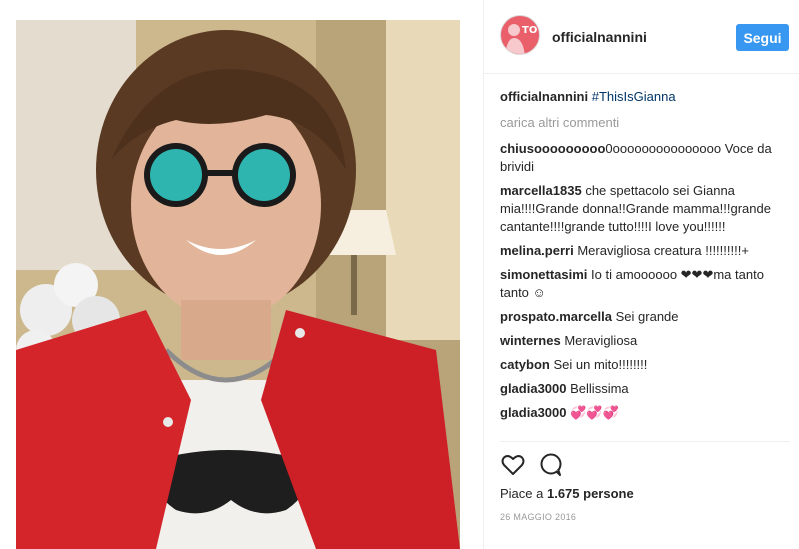 The height and width of the screenshot is (549, 799). What do you see at coordinates (525, 364) in the screenshot?
I see `comment-username: catybon` at bounding box center [525, 364].